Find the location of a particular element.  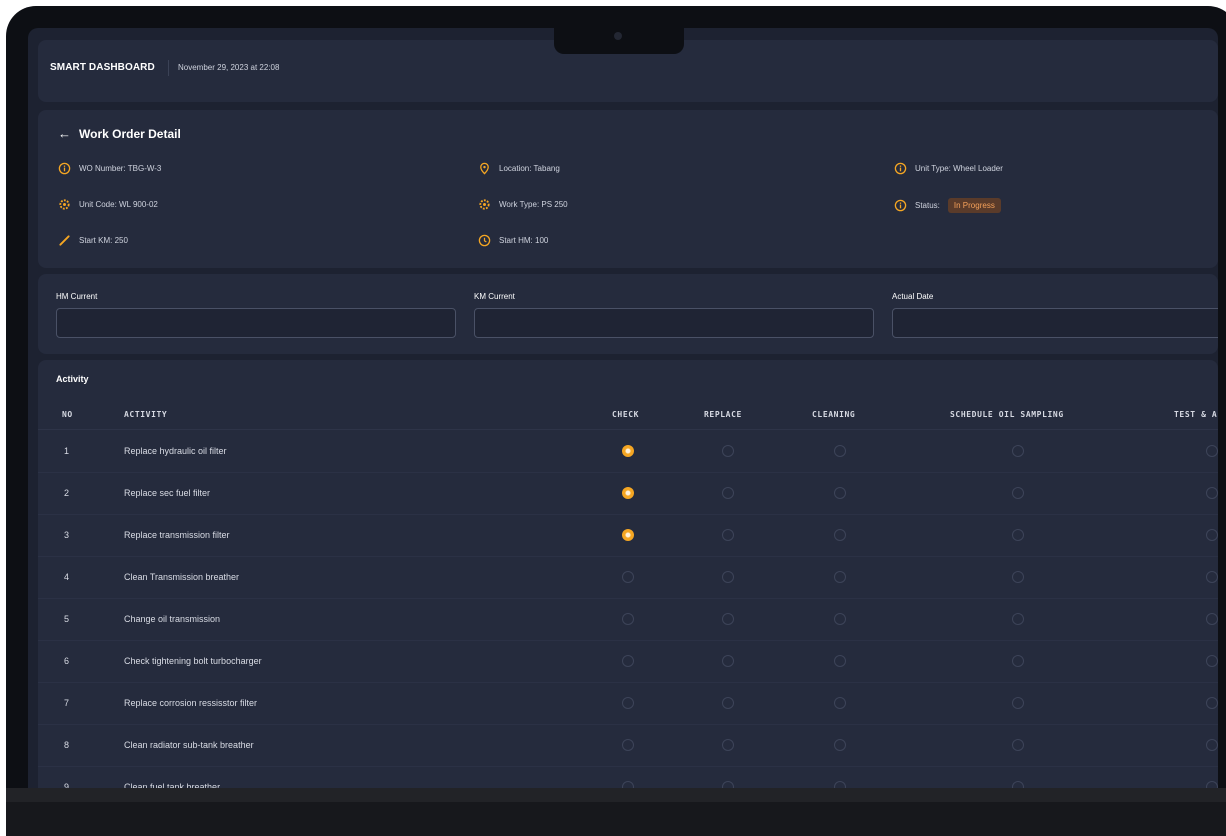

col-schedule-oil-sampling: SCHEDULE OIL SAMPLING is located at coordinates (1007, 414).